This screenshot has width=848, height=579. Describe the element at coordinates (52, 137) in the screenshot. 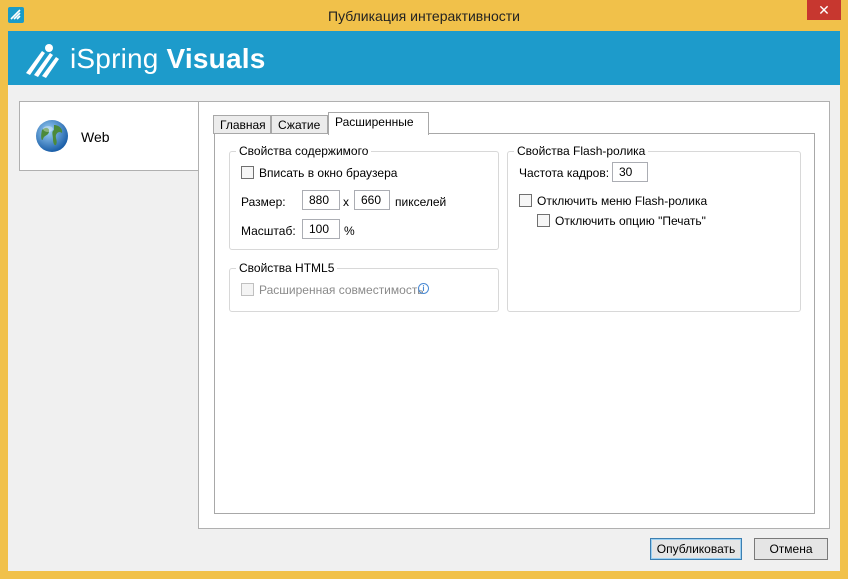

I see `globe-icon` at that location.